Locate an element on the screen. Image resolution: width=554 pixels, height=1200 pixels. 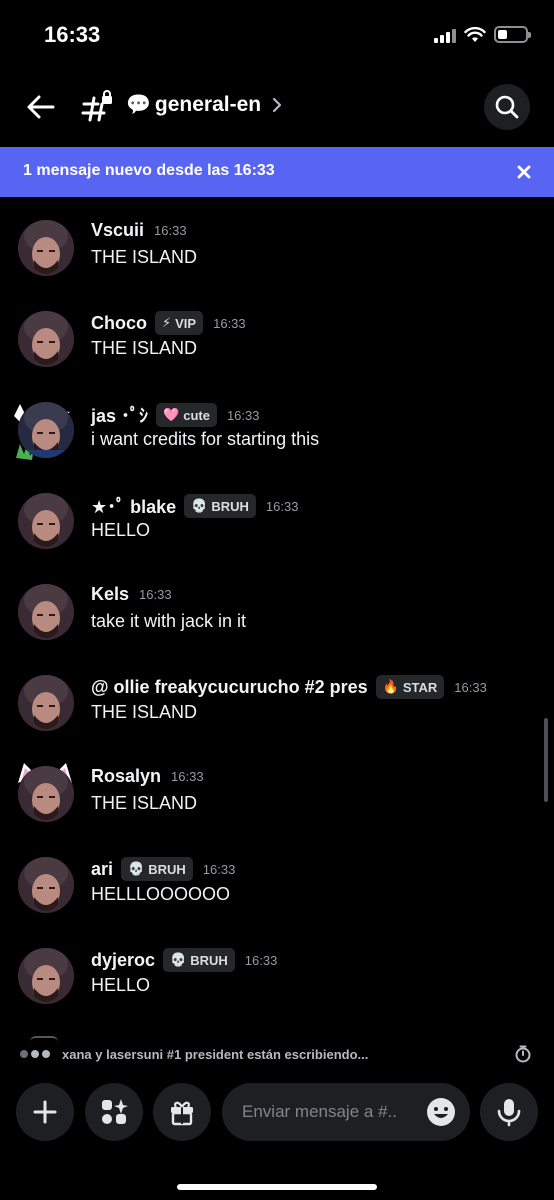
message: Kels 16:33 take it with jack in it is located at coordinates (277, 604).